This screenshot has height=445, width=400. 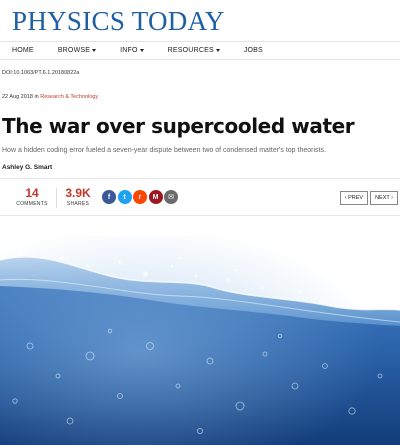 What do you see at coordinates (32, 204) in the screenshot?
I see `comments-label: COMMENTS` at bounding box center [32, 204].